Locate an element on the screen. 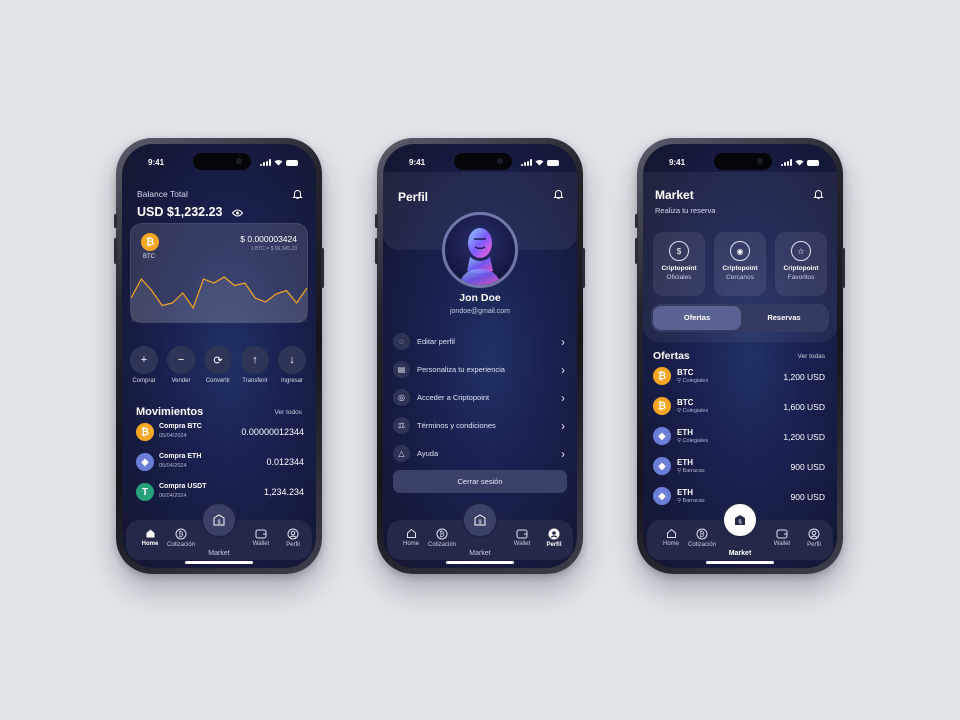 Image resolution: width=960 pixels, height=720 pixels. coin-icon: T is located at coordinates (145, 492).